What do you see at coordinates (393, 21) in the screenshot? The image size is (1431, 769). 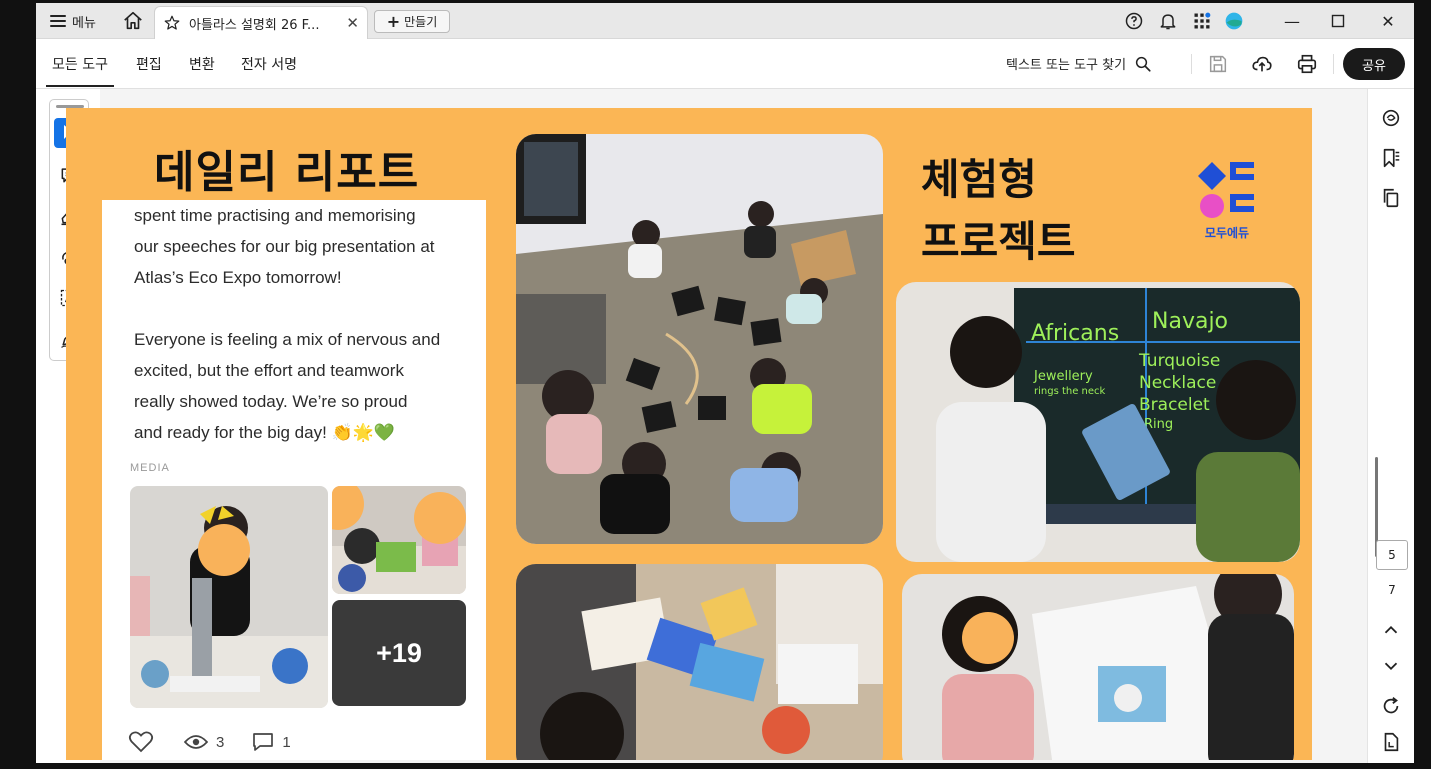 I see `plus-icon: +` at bounding box center [393, 21].